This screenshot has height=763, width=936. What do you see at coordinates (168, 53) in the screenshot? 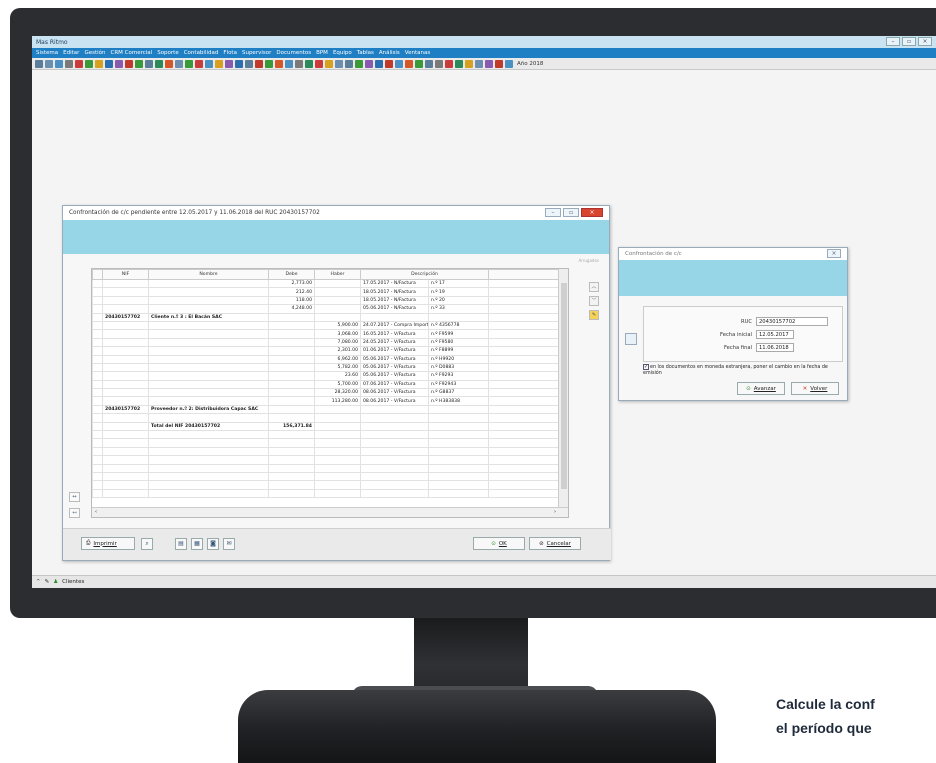
I see `menu-item-4: Soporte` at bounding box center [168, 53].